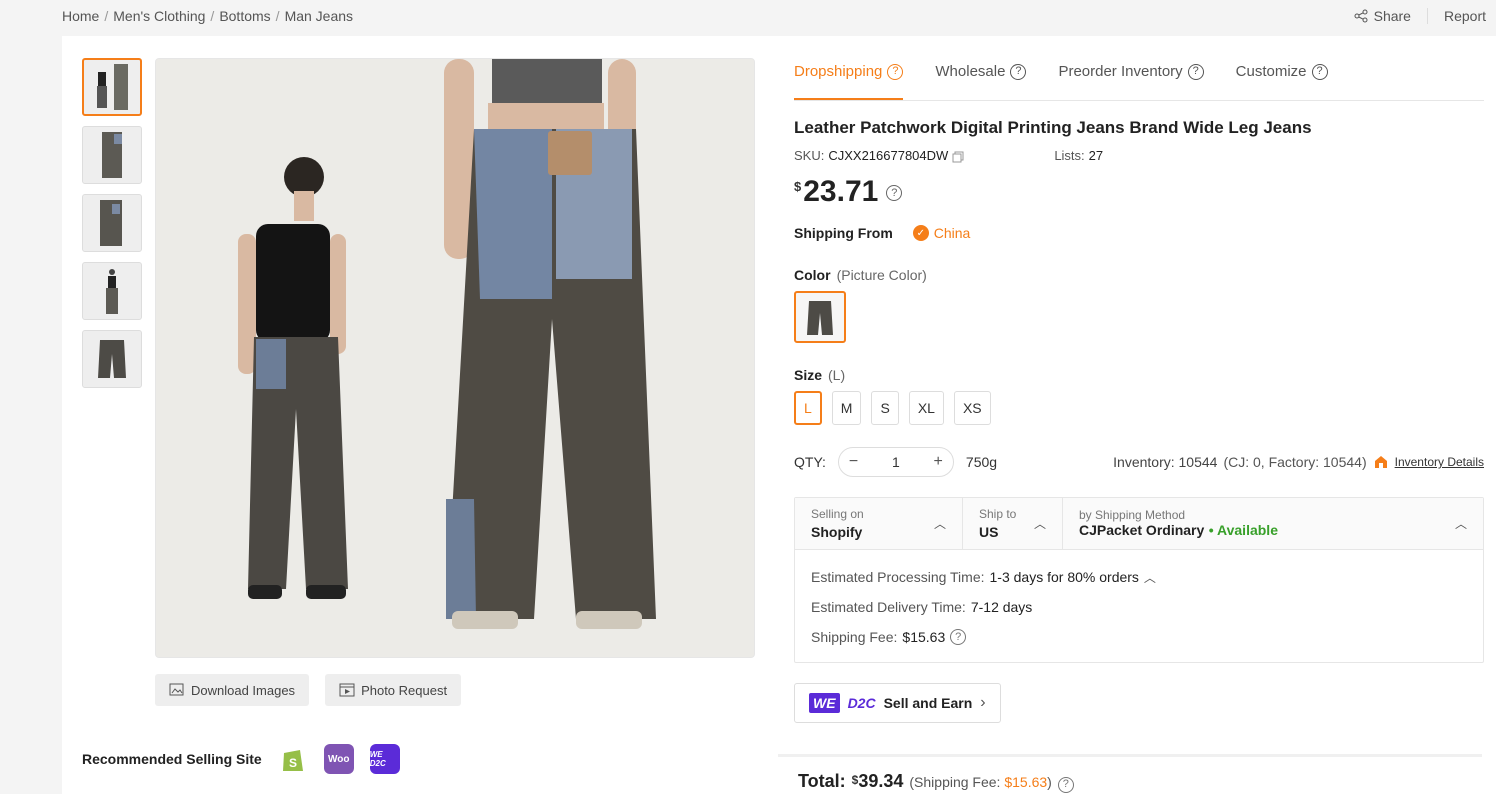 This screenshot has height=794, width=1496. I want to click on size-option: S, so click(885, 408).